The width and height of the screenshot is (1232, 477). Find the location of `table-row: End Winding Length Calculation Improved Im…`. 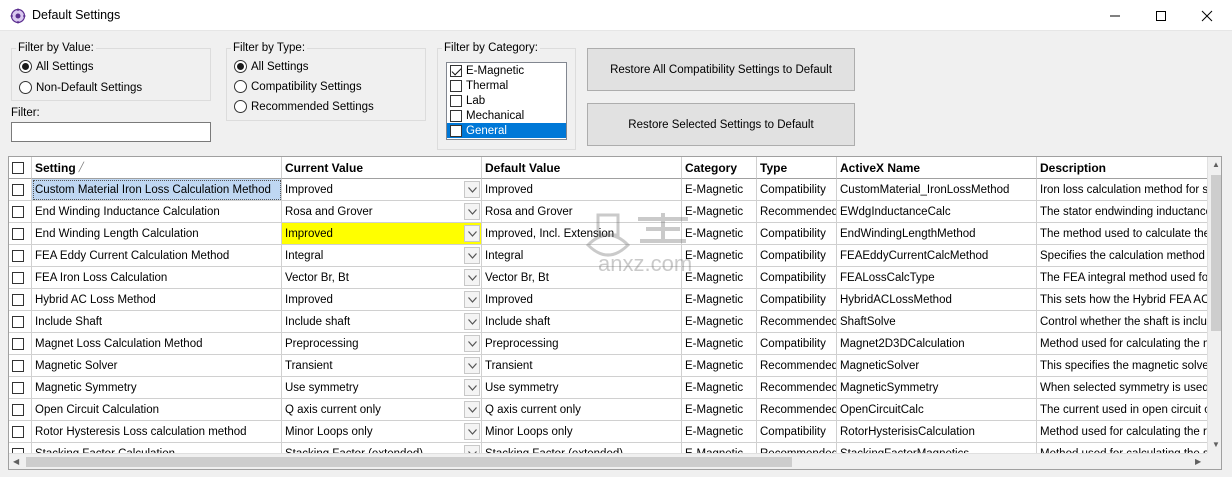

table-row: End Winding Length Calculation Improved Im… is located at coordinates (608, 234).